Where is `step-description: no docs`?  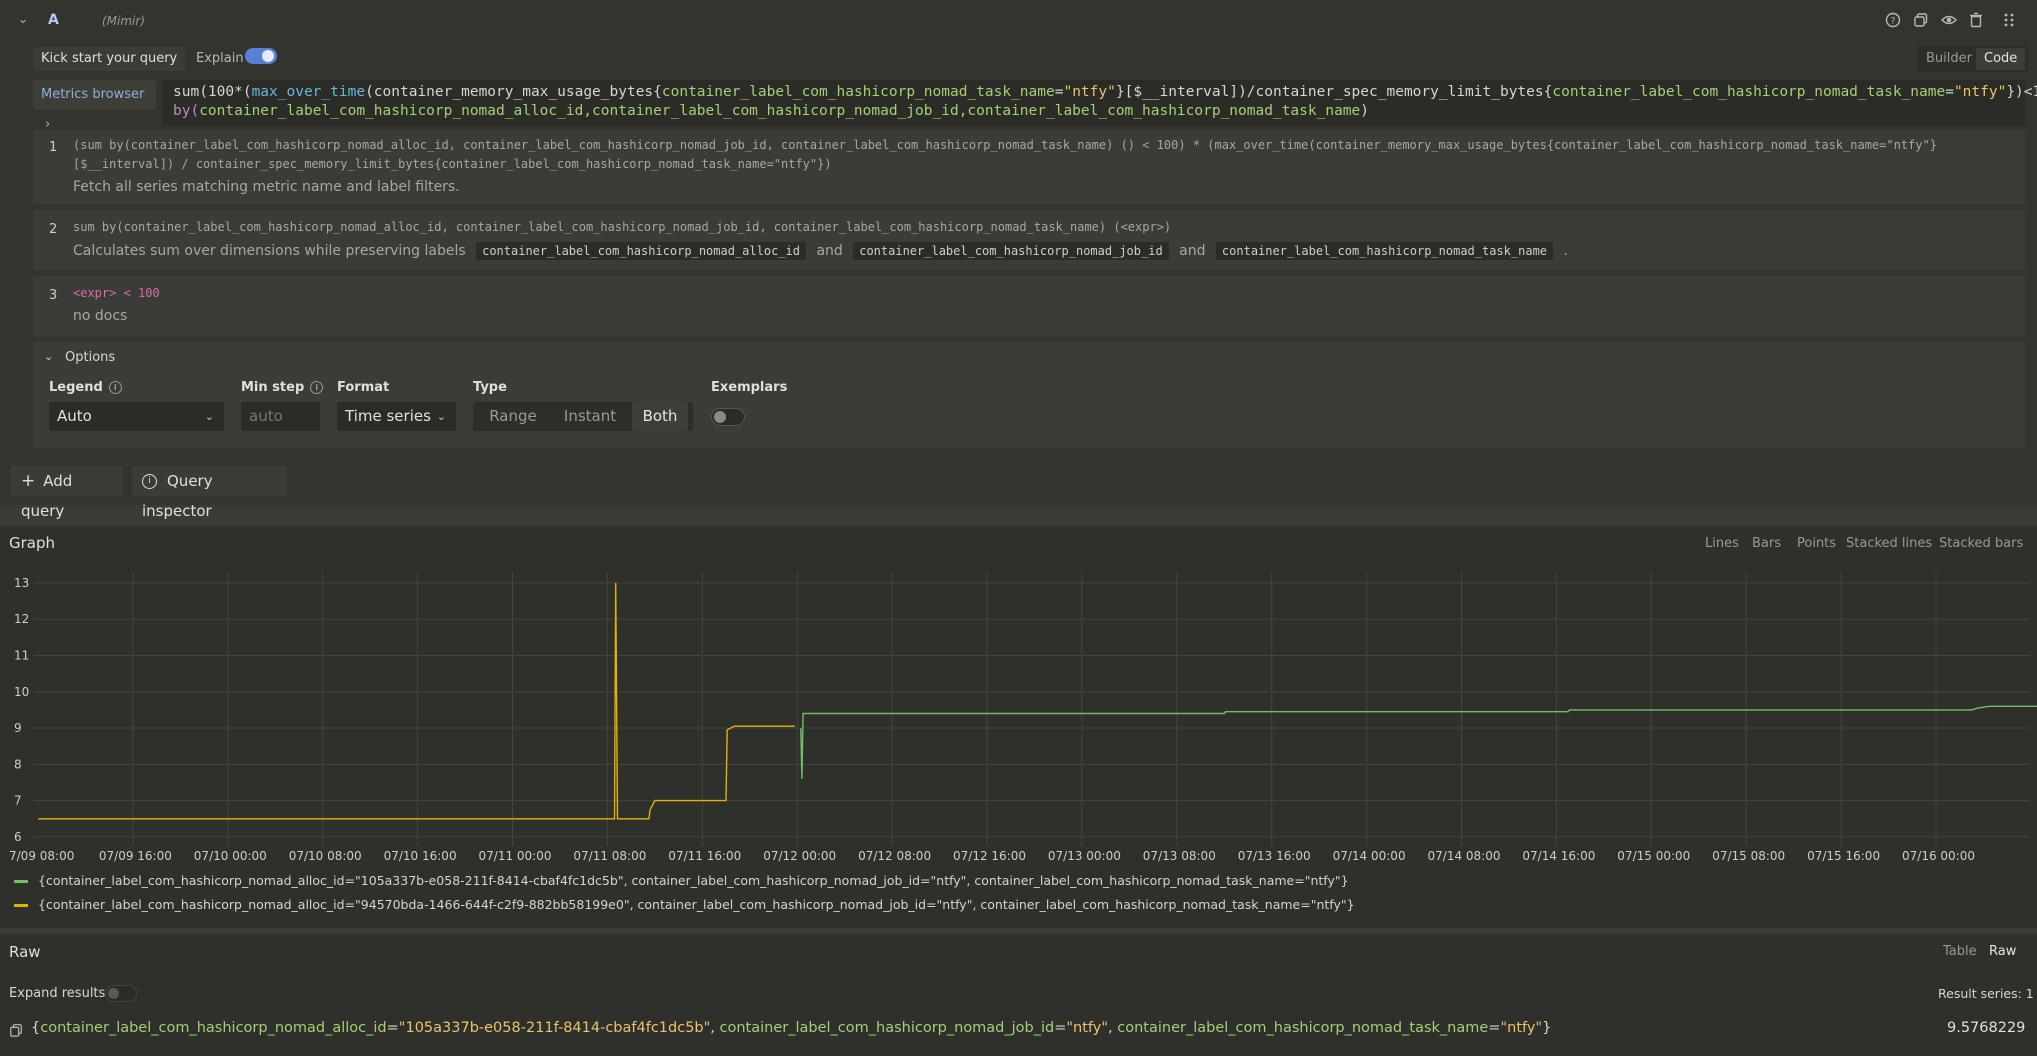 step-description: no docs is located at coordinates (100, 316).